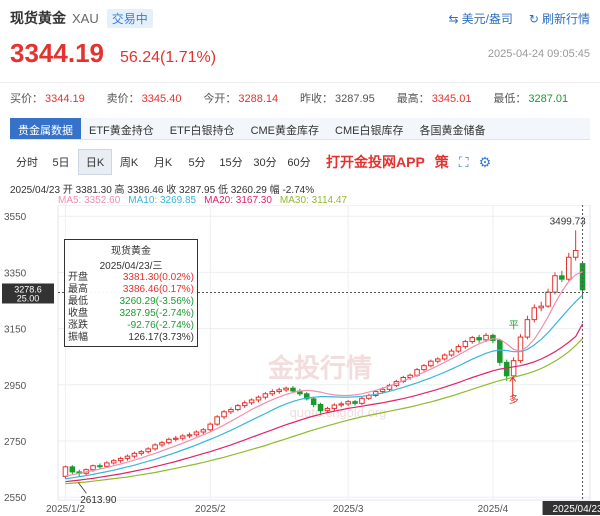 The width and height of the screenshot is (600, 516). Describe the element at coordinates (15, 386) in the screenshot. I see `y-tick-label: 2950` at that location.